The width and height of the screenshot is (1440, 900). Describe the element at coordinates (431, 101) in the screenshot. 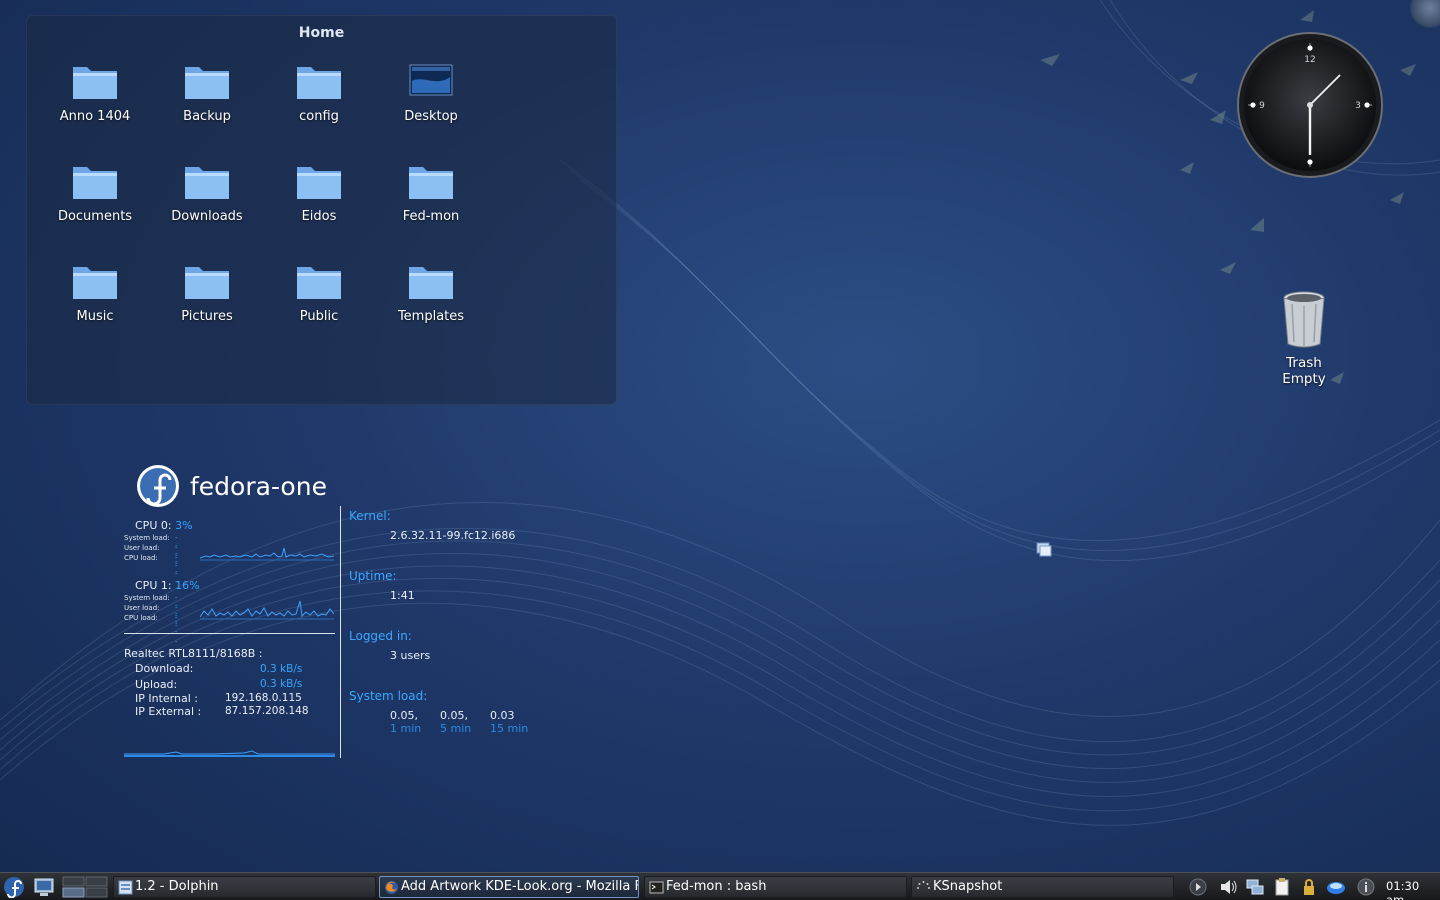

I see `folder-item-desktop: Desktop` at that location.